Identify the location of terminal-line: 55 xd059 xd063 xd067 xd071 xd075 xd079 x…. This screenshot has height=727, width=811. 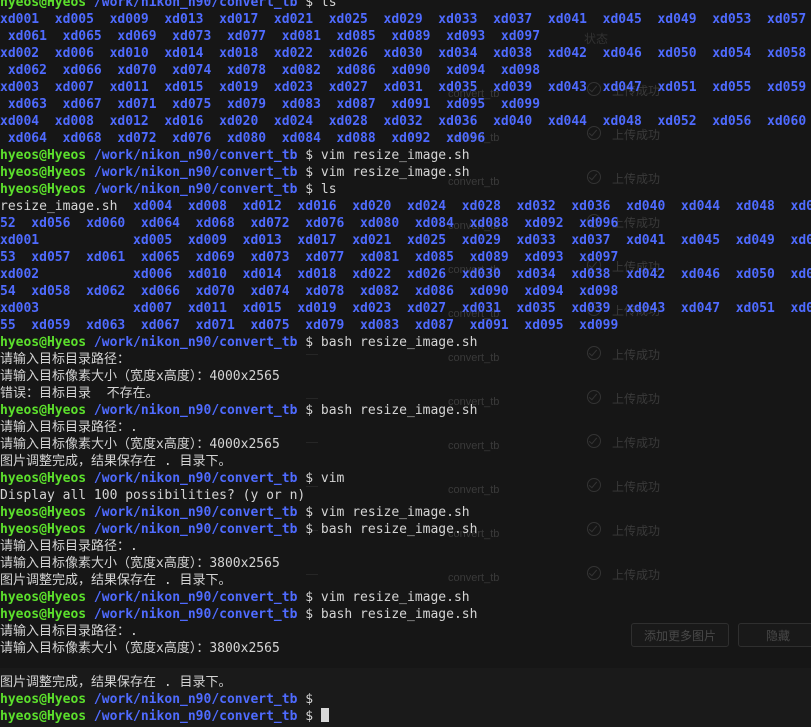
(405, 325).